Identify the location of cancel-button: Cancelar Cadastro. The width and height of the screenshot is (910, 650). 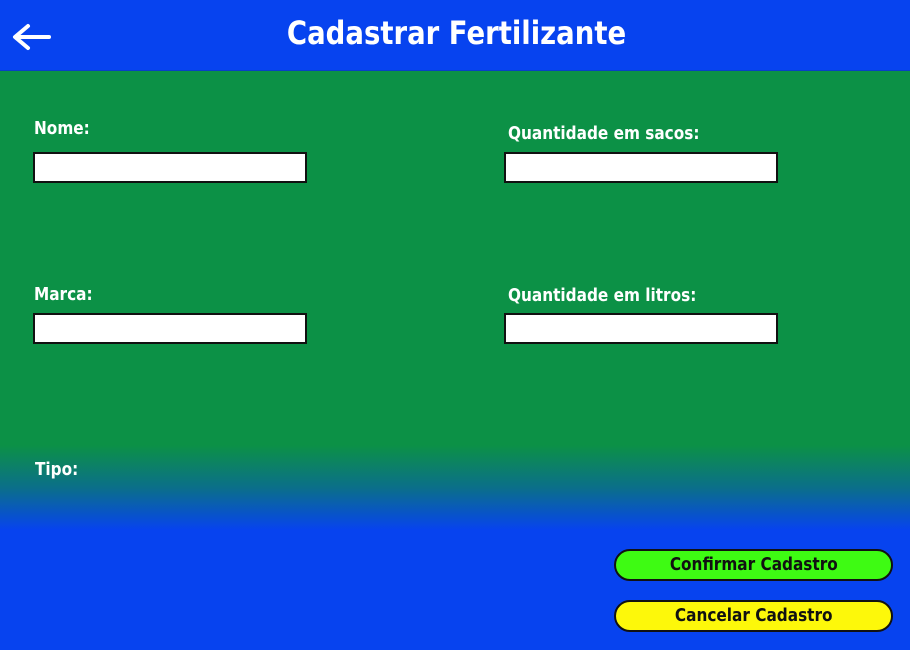
(753, 616).